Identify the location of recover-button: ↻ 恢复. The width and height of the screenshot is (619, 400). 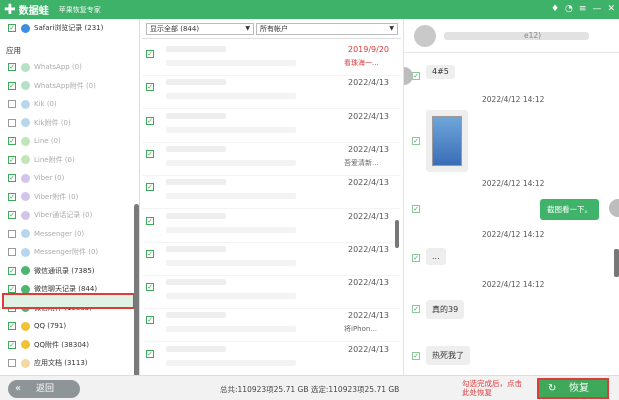
(573, 388).